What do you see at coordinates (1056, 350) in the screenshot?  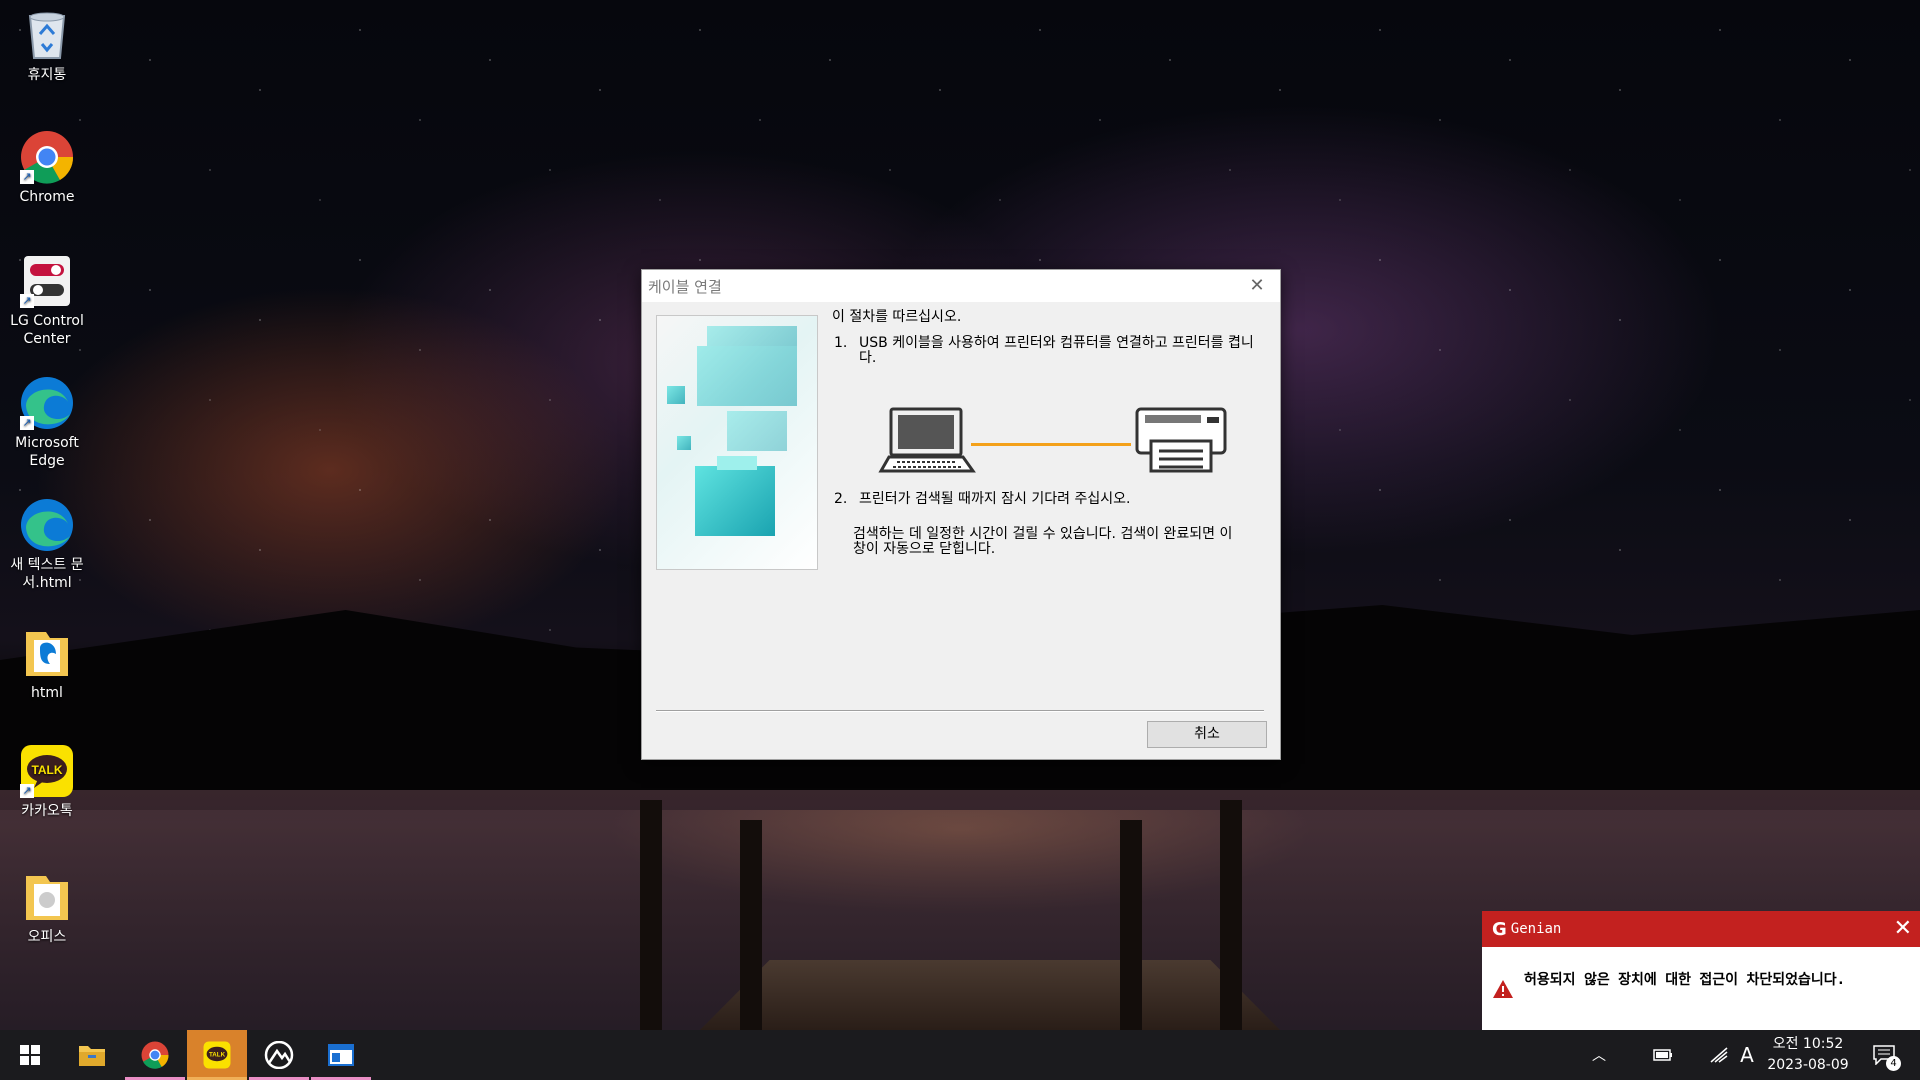 I see `step1-text: USB 케이블을 사용하여 프린터와 컴퓨터를 연결하고 프린터를 켭니다.` at bounding box center [1056, 350].